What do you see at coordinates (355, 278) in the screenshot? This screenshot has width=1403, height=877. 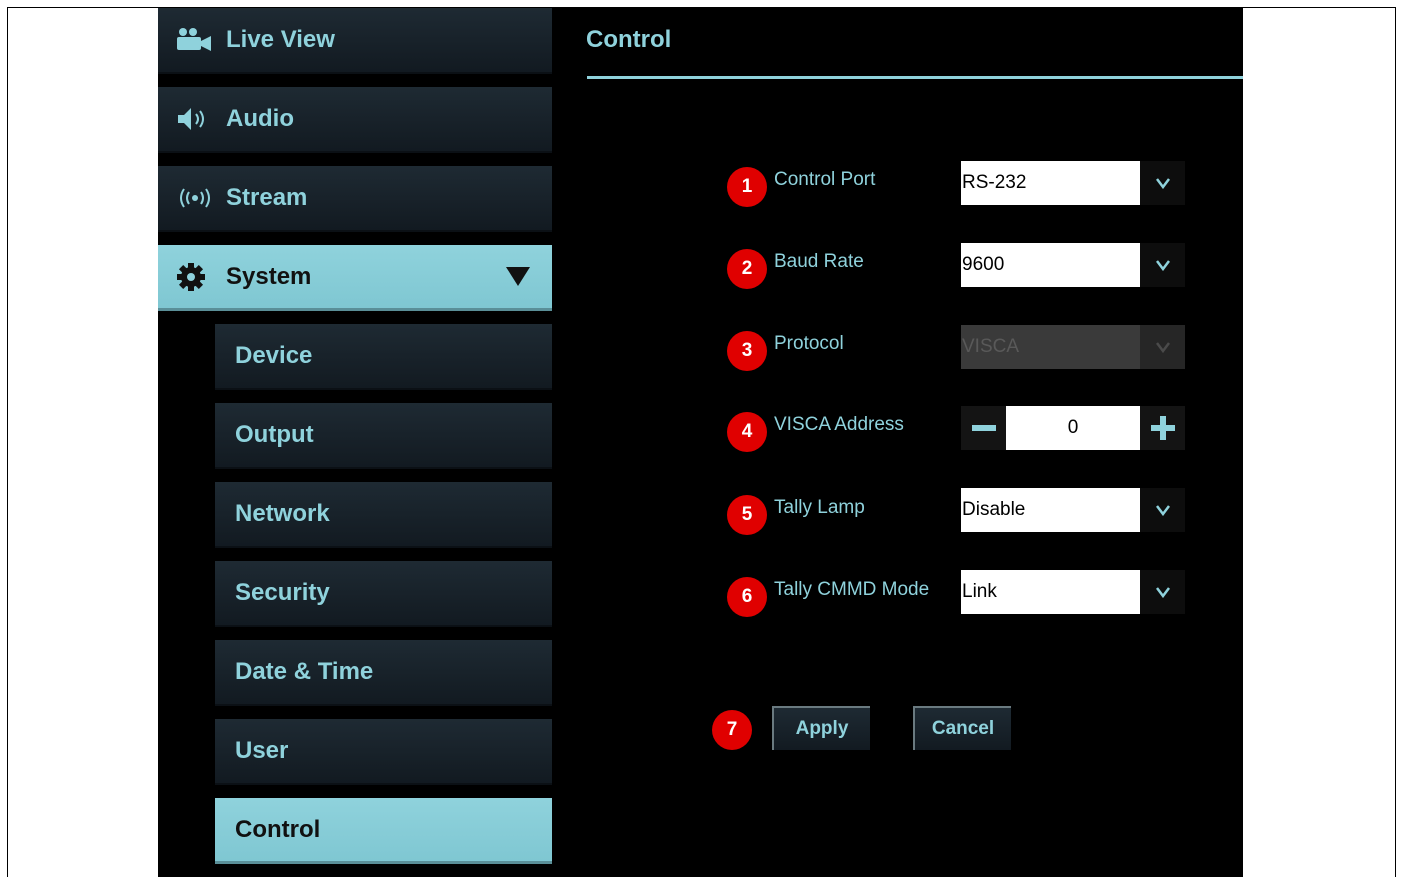 I see `sidebar-item-system: System` at bounding box center [355, 278].